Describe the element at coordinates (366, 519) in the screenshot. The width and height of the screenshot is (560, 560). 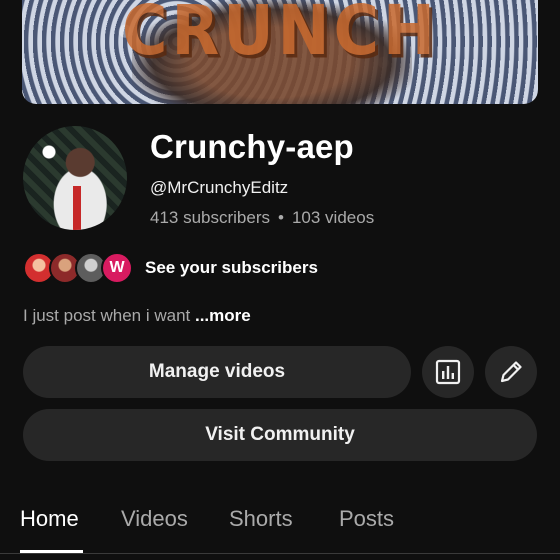
I see `tab-posts: Posts` at that location.